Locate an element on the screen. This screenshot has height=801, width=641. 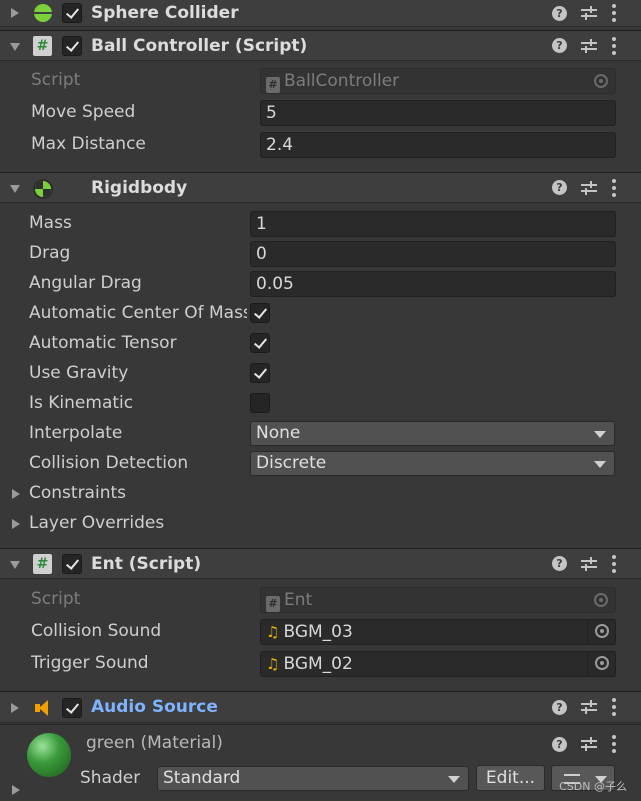
script-field: # BallController is located at coordinates (438, 81).